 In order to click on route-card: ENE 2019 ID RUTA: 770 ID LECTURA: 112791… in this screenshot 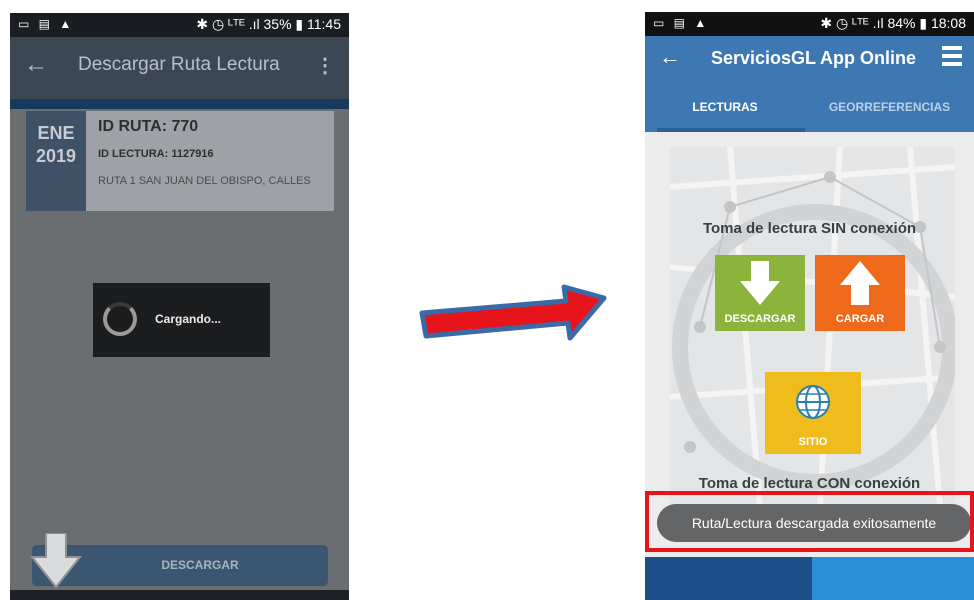, I will do `click(180, 161)`.